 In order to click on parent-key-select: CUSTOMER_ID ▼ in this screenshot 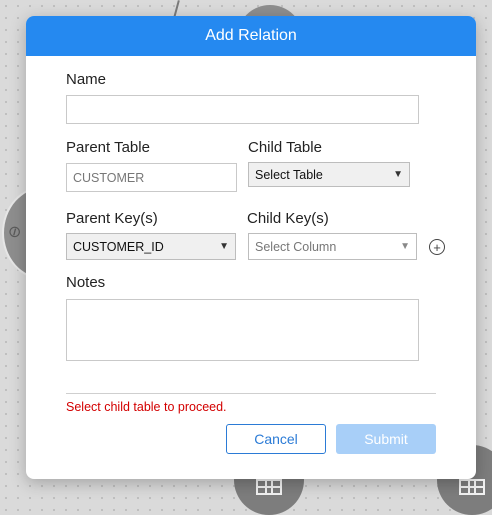, I will do `click(151, 246)`.